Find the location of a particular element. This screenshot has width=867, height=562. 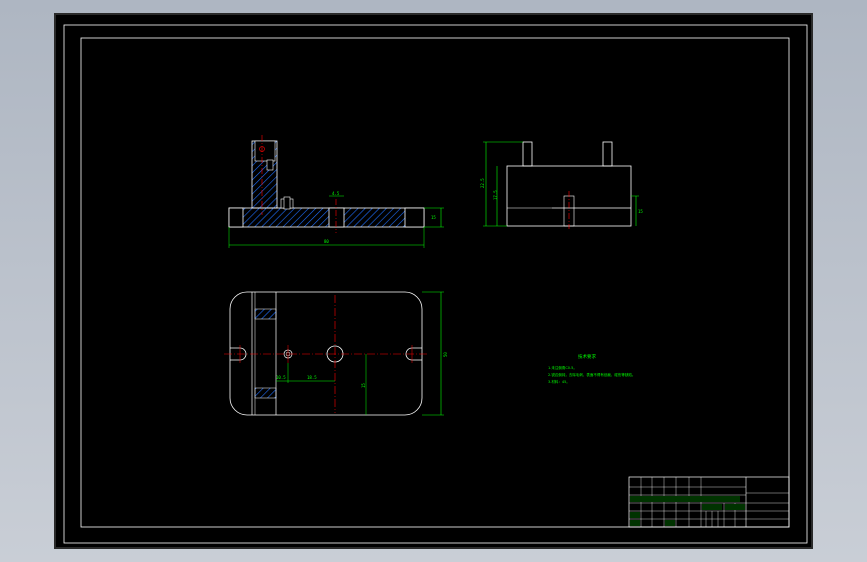

side-height-outer: 22.5 is located at coordinates (482, 183).